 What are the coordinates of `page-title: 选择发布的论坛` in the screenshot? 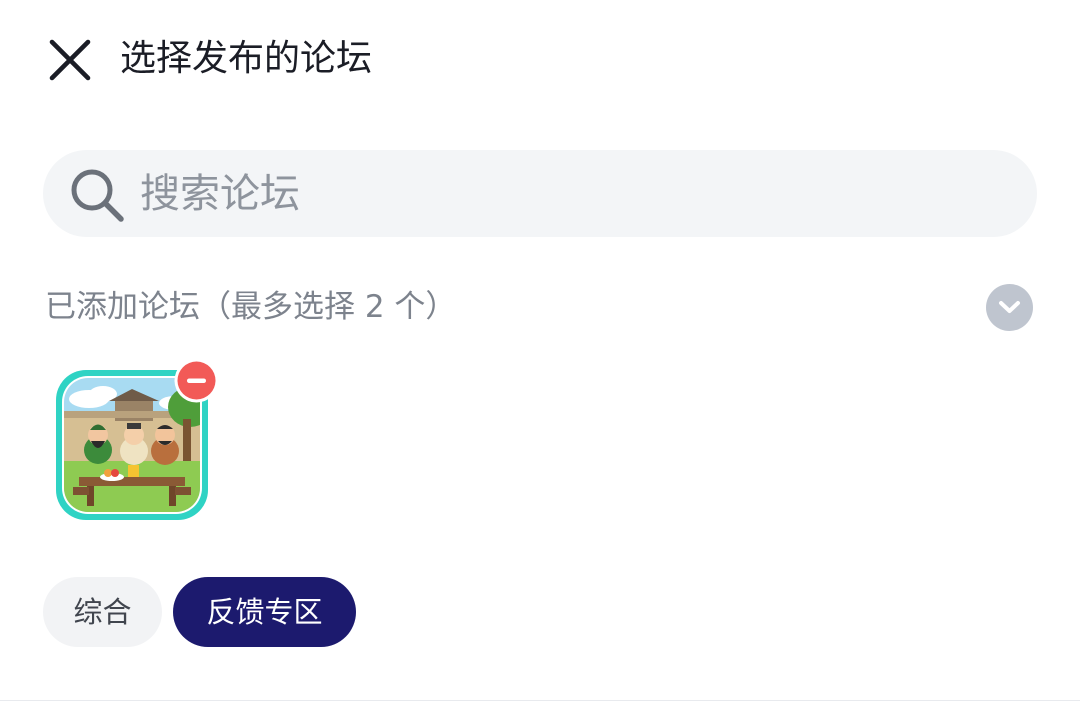 It's located at (246, 58).